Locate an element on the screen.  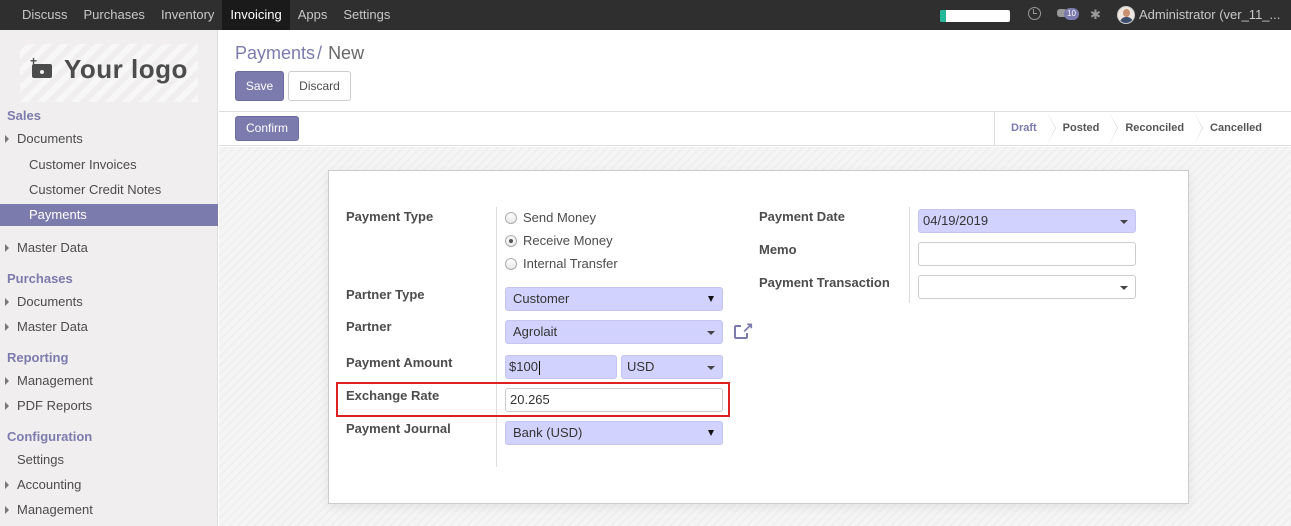
confirm-button: Confirm is located at coordinates (267, 128).